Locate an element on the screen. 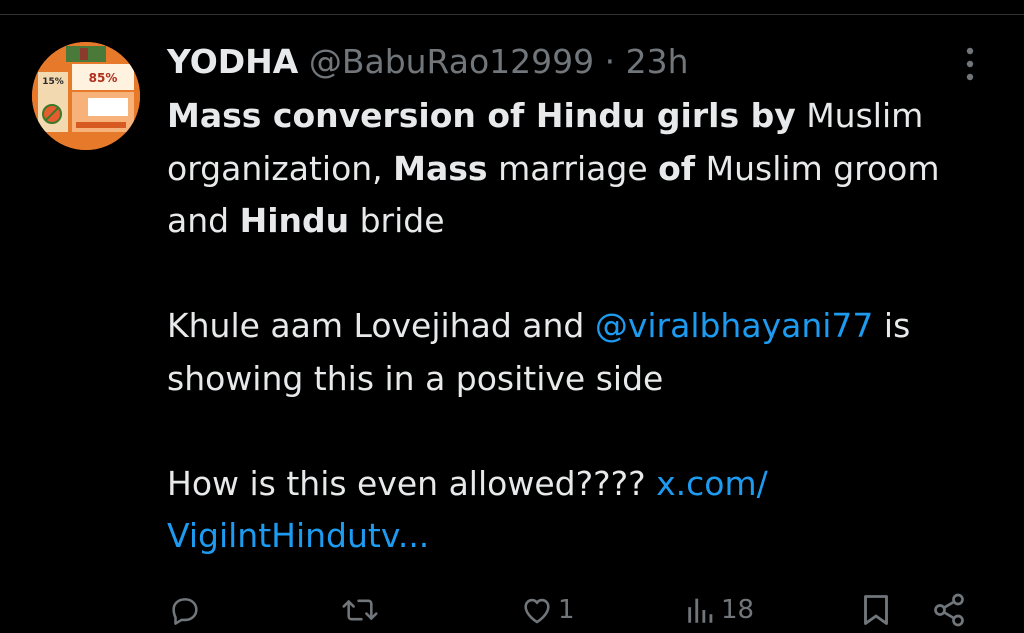 The height and width of the screenshot is (633, 1024). share-button is located at coordinates (949, 610).